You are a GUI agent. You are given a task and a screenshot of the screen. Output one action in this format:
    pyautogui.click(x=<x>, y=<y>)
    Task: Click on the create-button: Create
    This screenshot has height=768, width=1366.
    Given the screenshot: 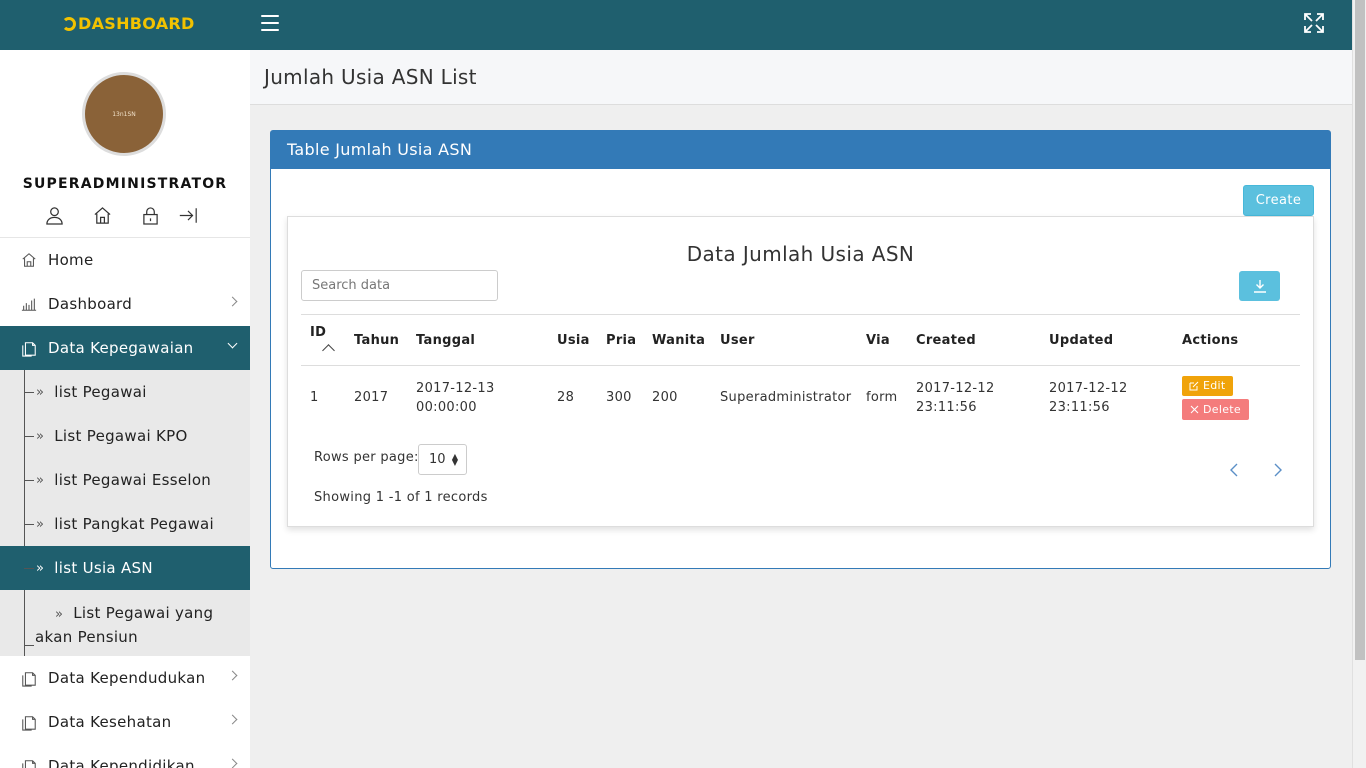 What is the action you would take?
    pyautogui.click(x=1278, y=200)
    